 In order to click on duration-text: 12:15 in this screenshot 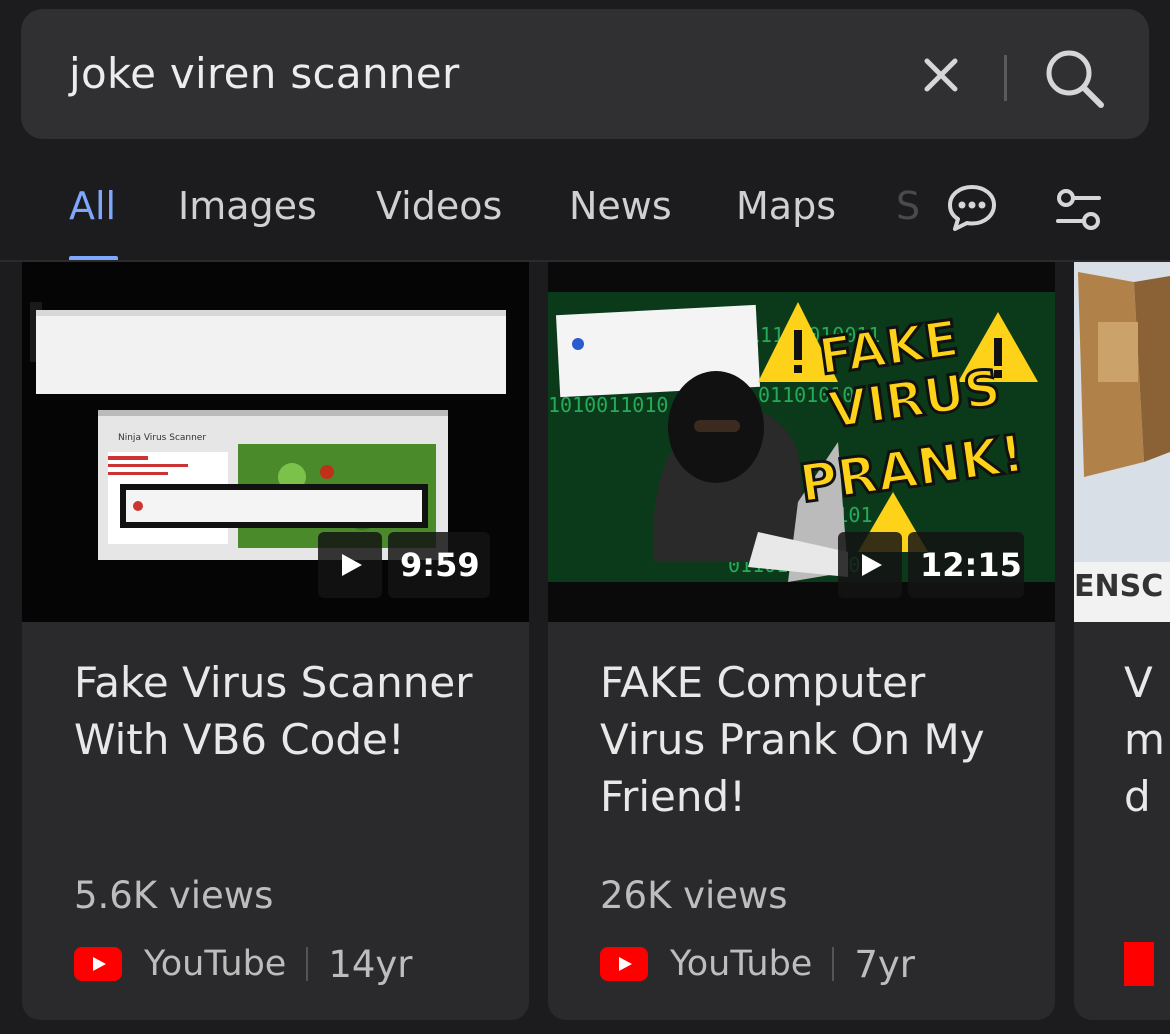, I will do `click(971, 565)`.